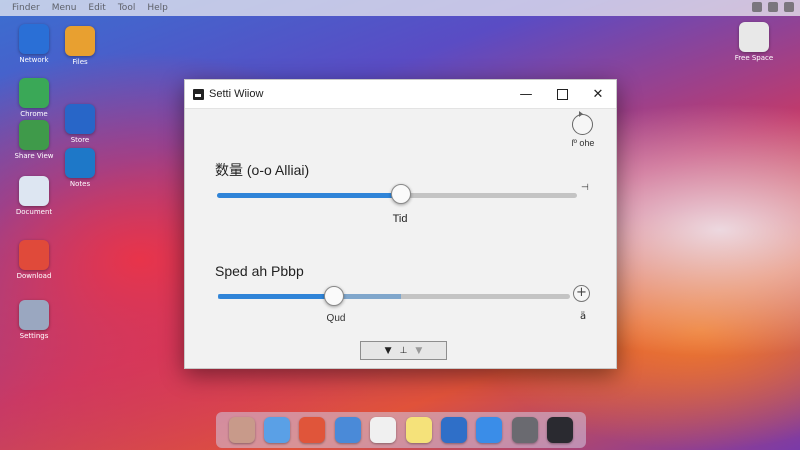  I want to click on maximize-icon, so click(562, 94).